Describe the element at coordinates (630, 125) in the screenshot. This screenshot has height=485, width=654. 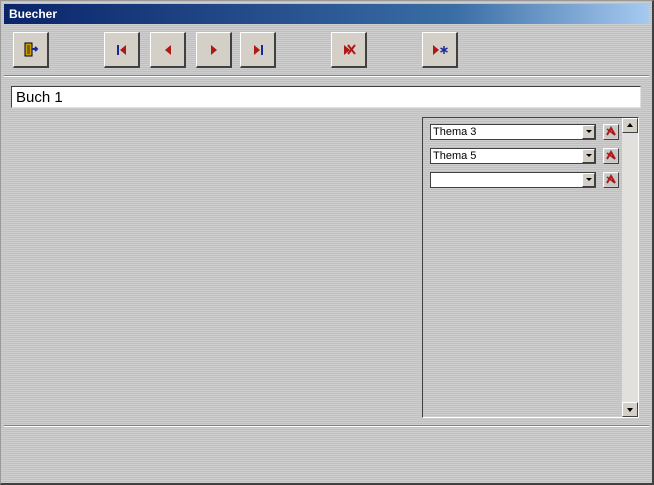
I see `scroll-up-icon` at that location.